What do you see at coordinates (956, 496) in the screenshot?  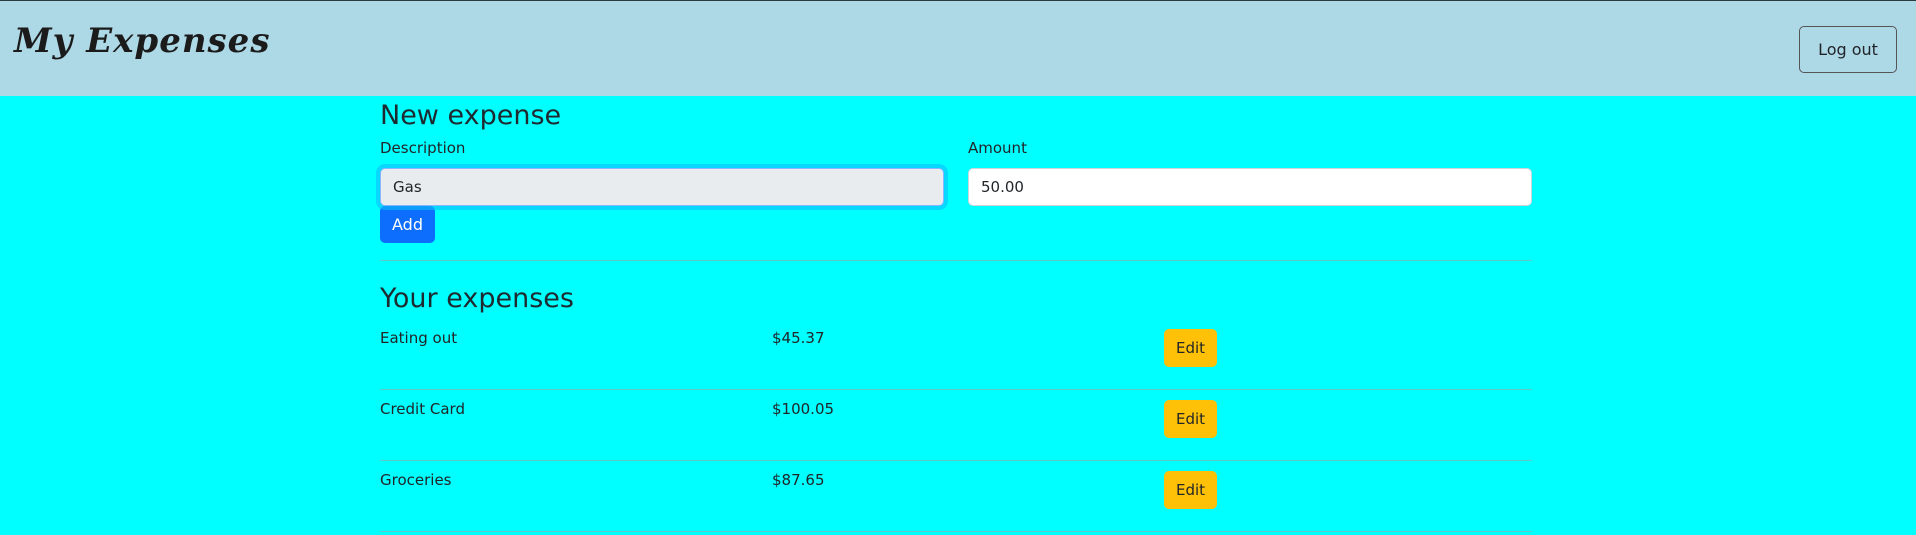 I see `expense-row: Groceries $87.65 Edit` at bounding box center [956, 496].